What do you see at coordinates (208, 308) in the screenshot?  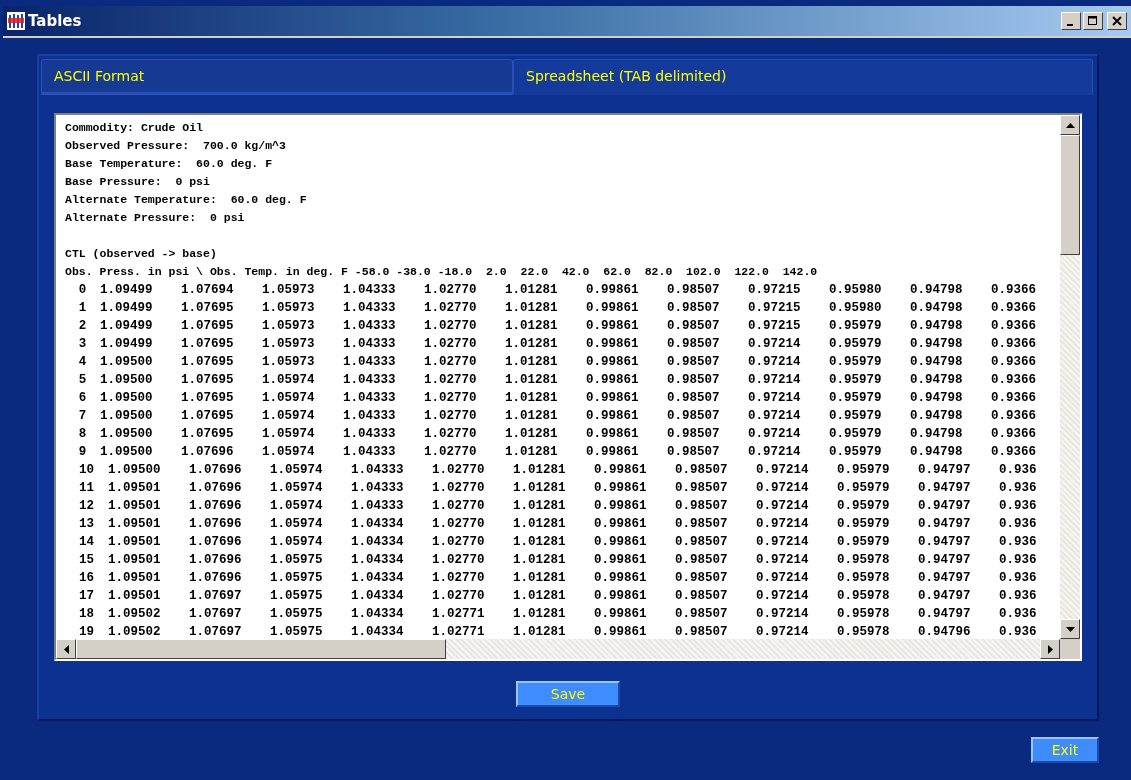 I see `table-cell-text: 1.07695` at bounding box center [208, 308].